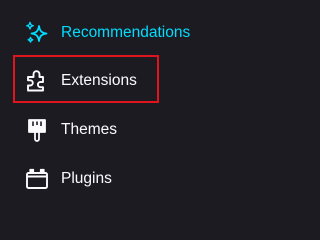 This screenshot has height=240, width=320. I want to click on puzzle-piece-icon, so click(37, 81).